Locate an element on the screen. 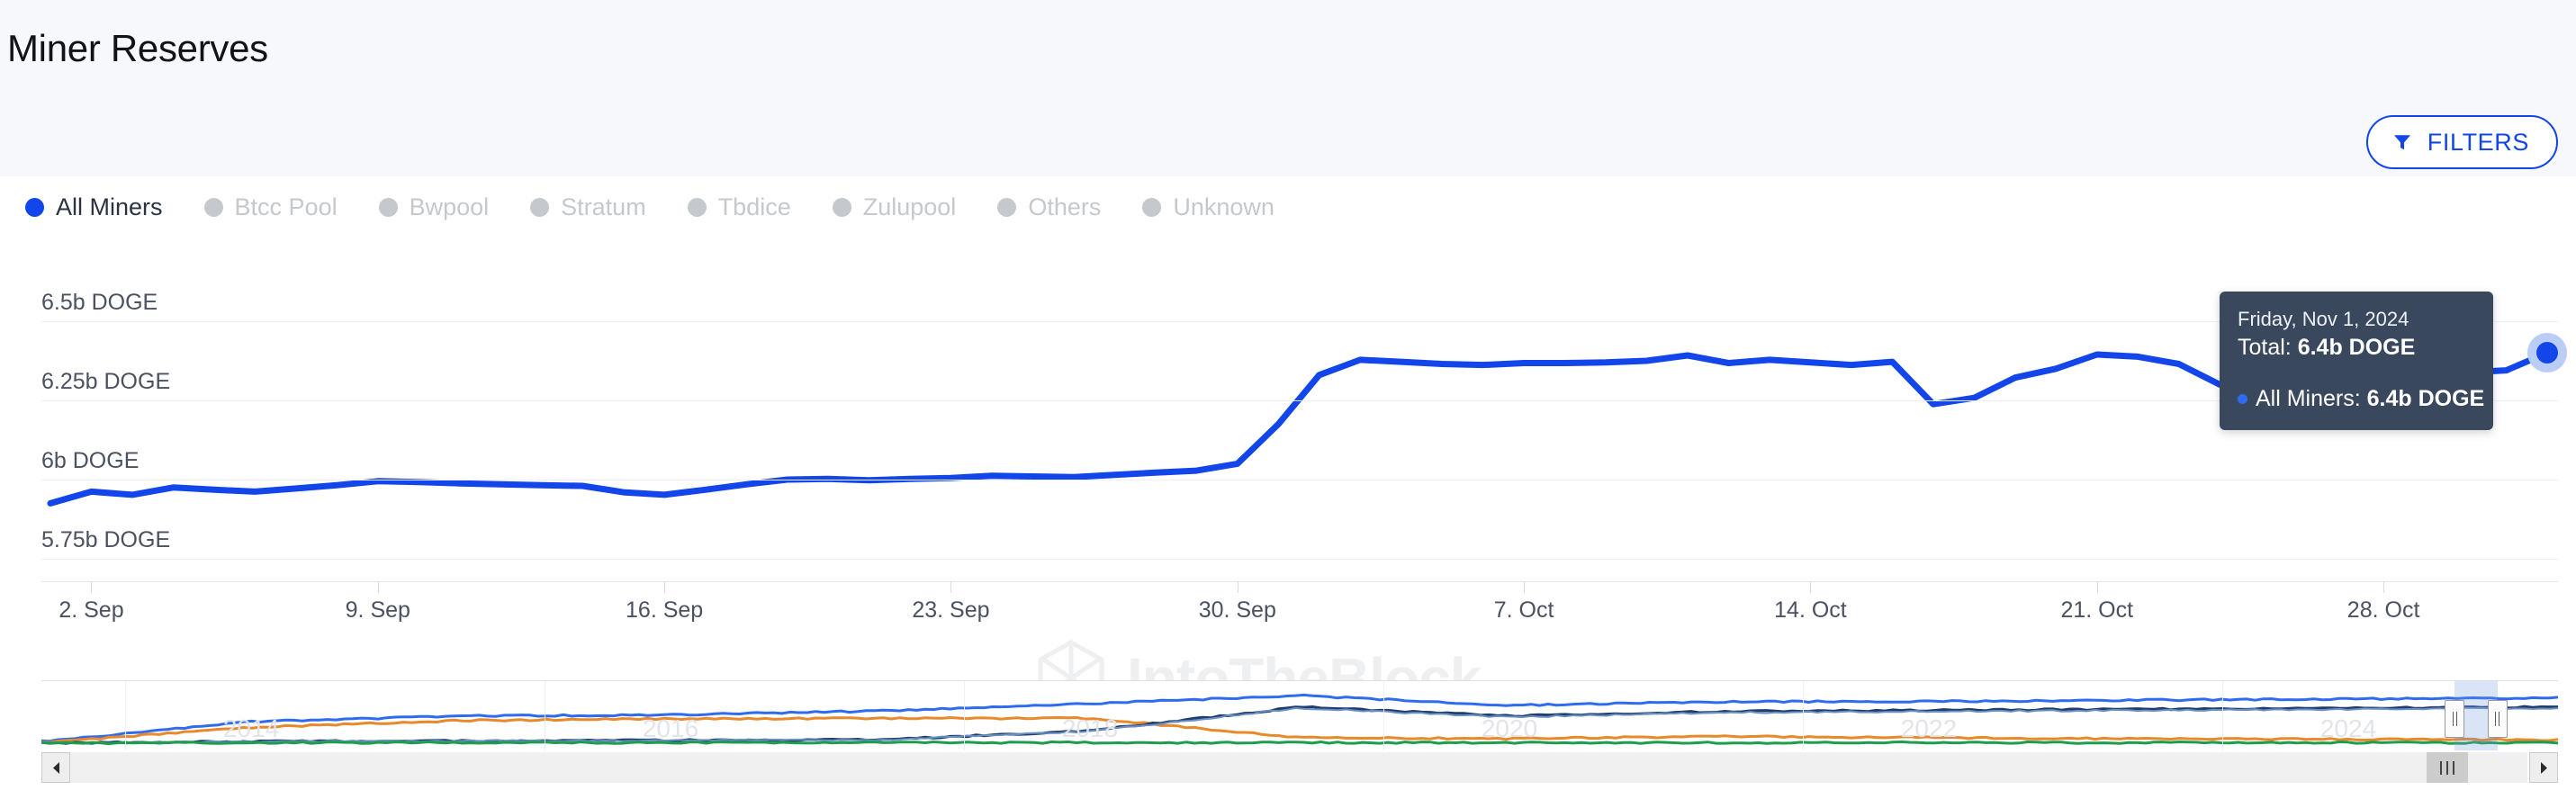 This screenshot has width=2576, height=799. scrollbar-thumb is located at coordinates (2448, 767).